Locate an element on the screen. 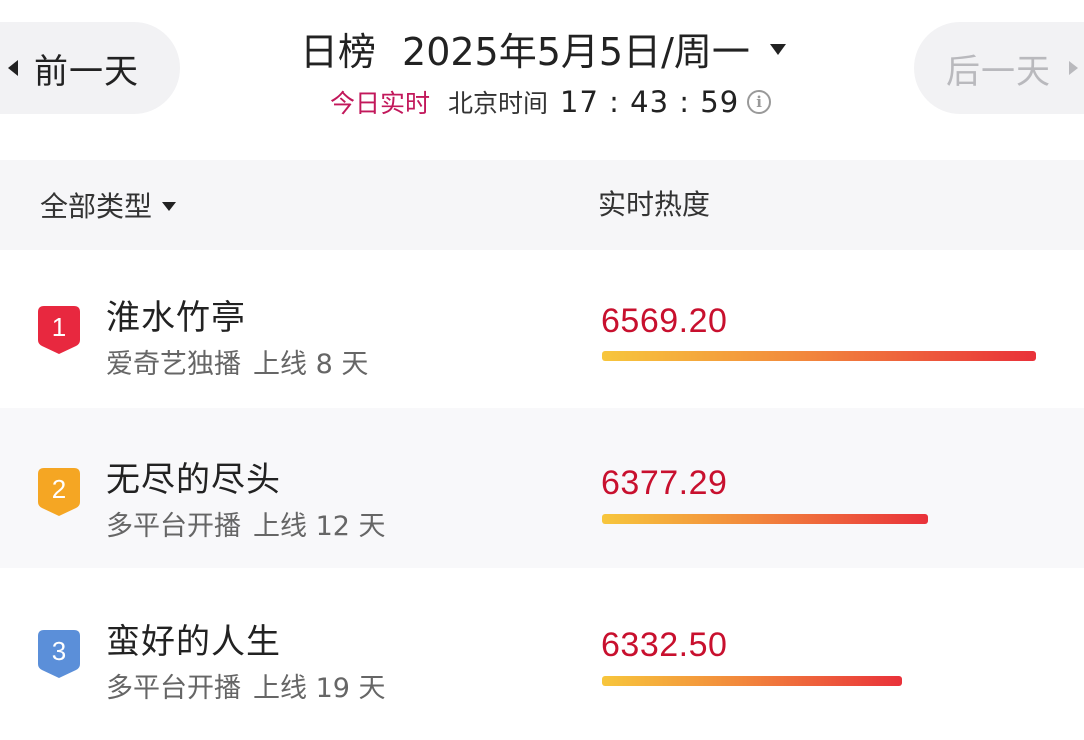 The width and height of the screenshot is (1084, 740). show-title: 无尽的尽头 is located at coordinates (193, 480).